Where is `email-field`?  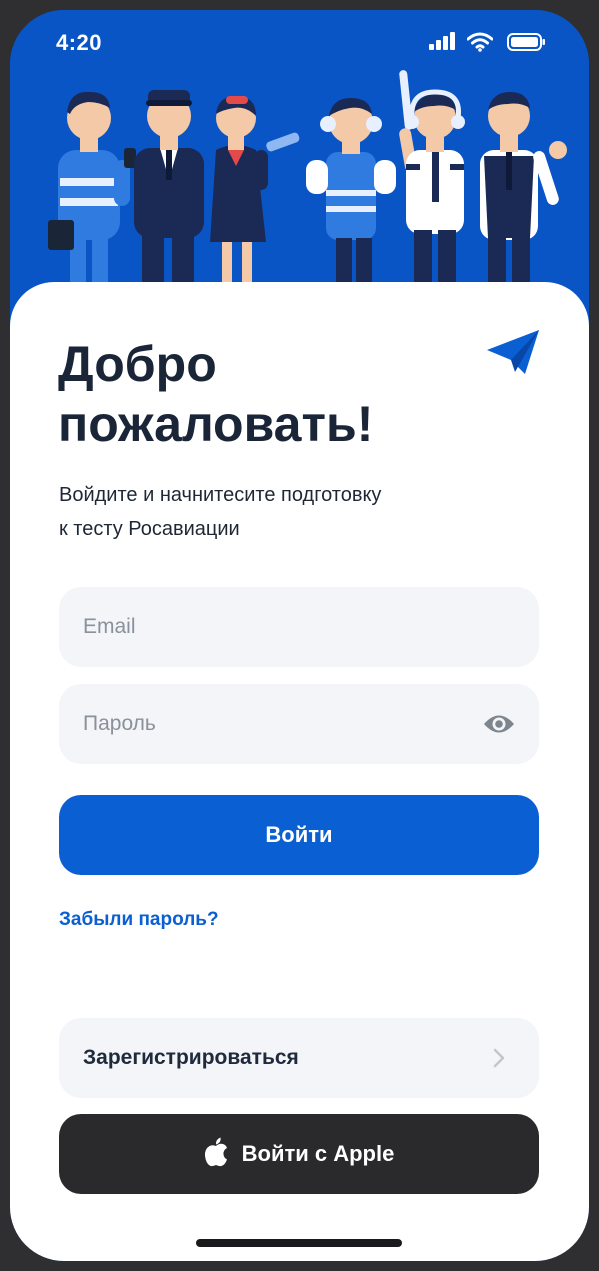 email-field is located at coordinates (299, 627).